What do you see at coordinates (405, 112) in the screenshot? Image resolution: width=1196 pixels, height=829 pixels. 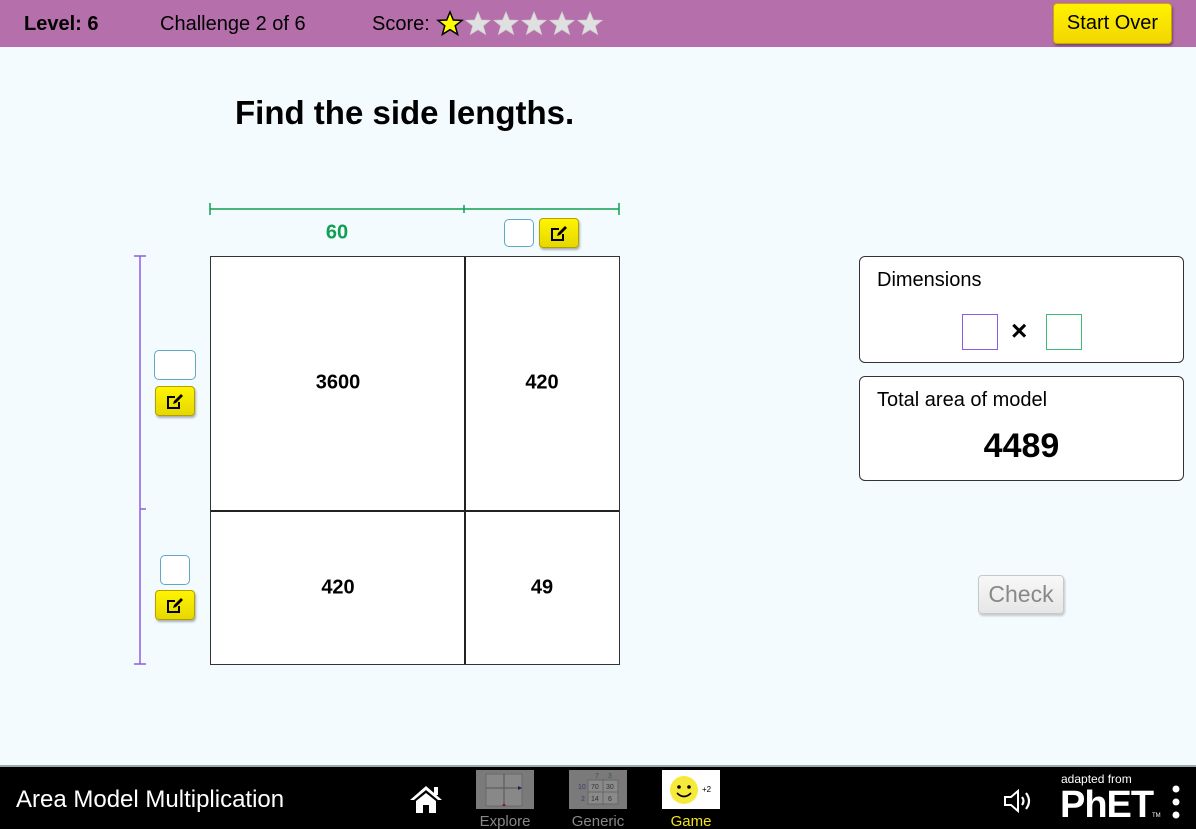 I see `challenge-prompt: Find the side lengths.` at bounding box center [405, 112].